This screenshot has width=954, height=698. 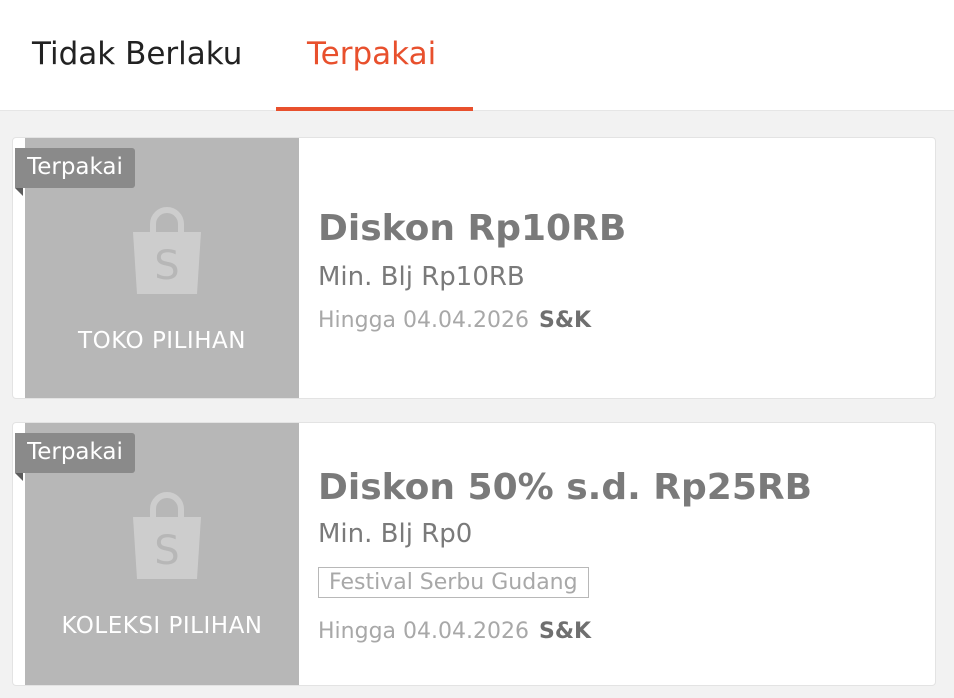 I want to click on voucher-campaign-tag: Festival Serbu Gudang, so click(x=453, y=582).